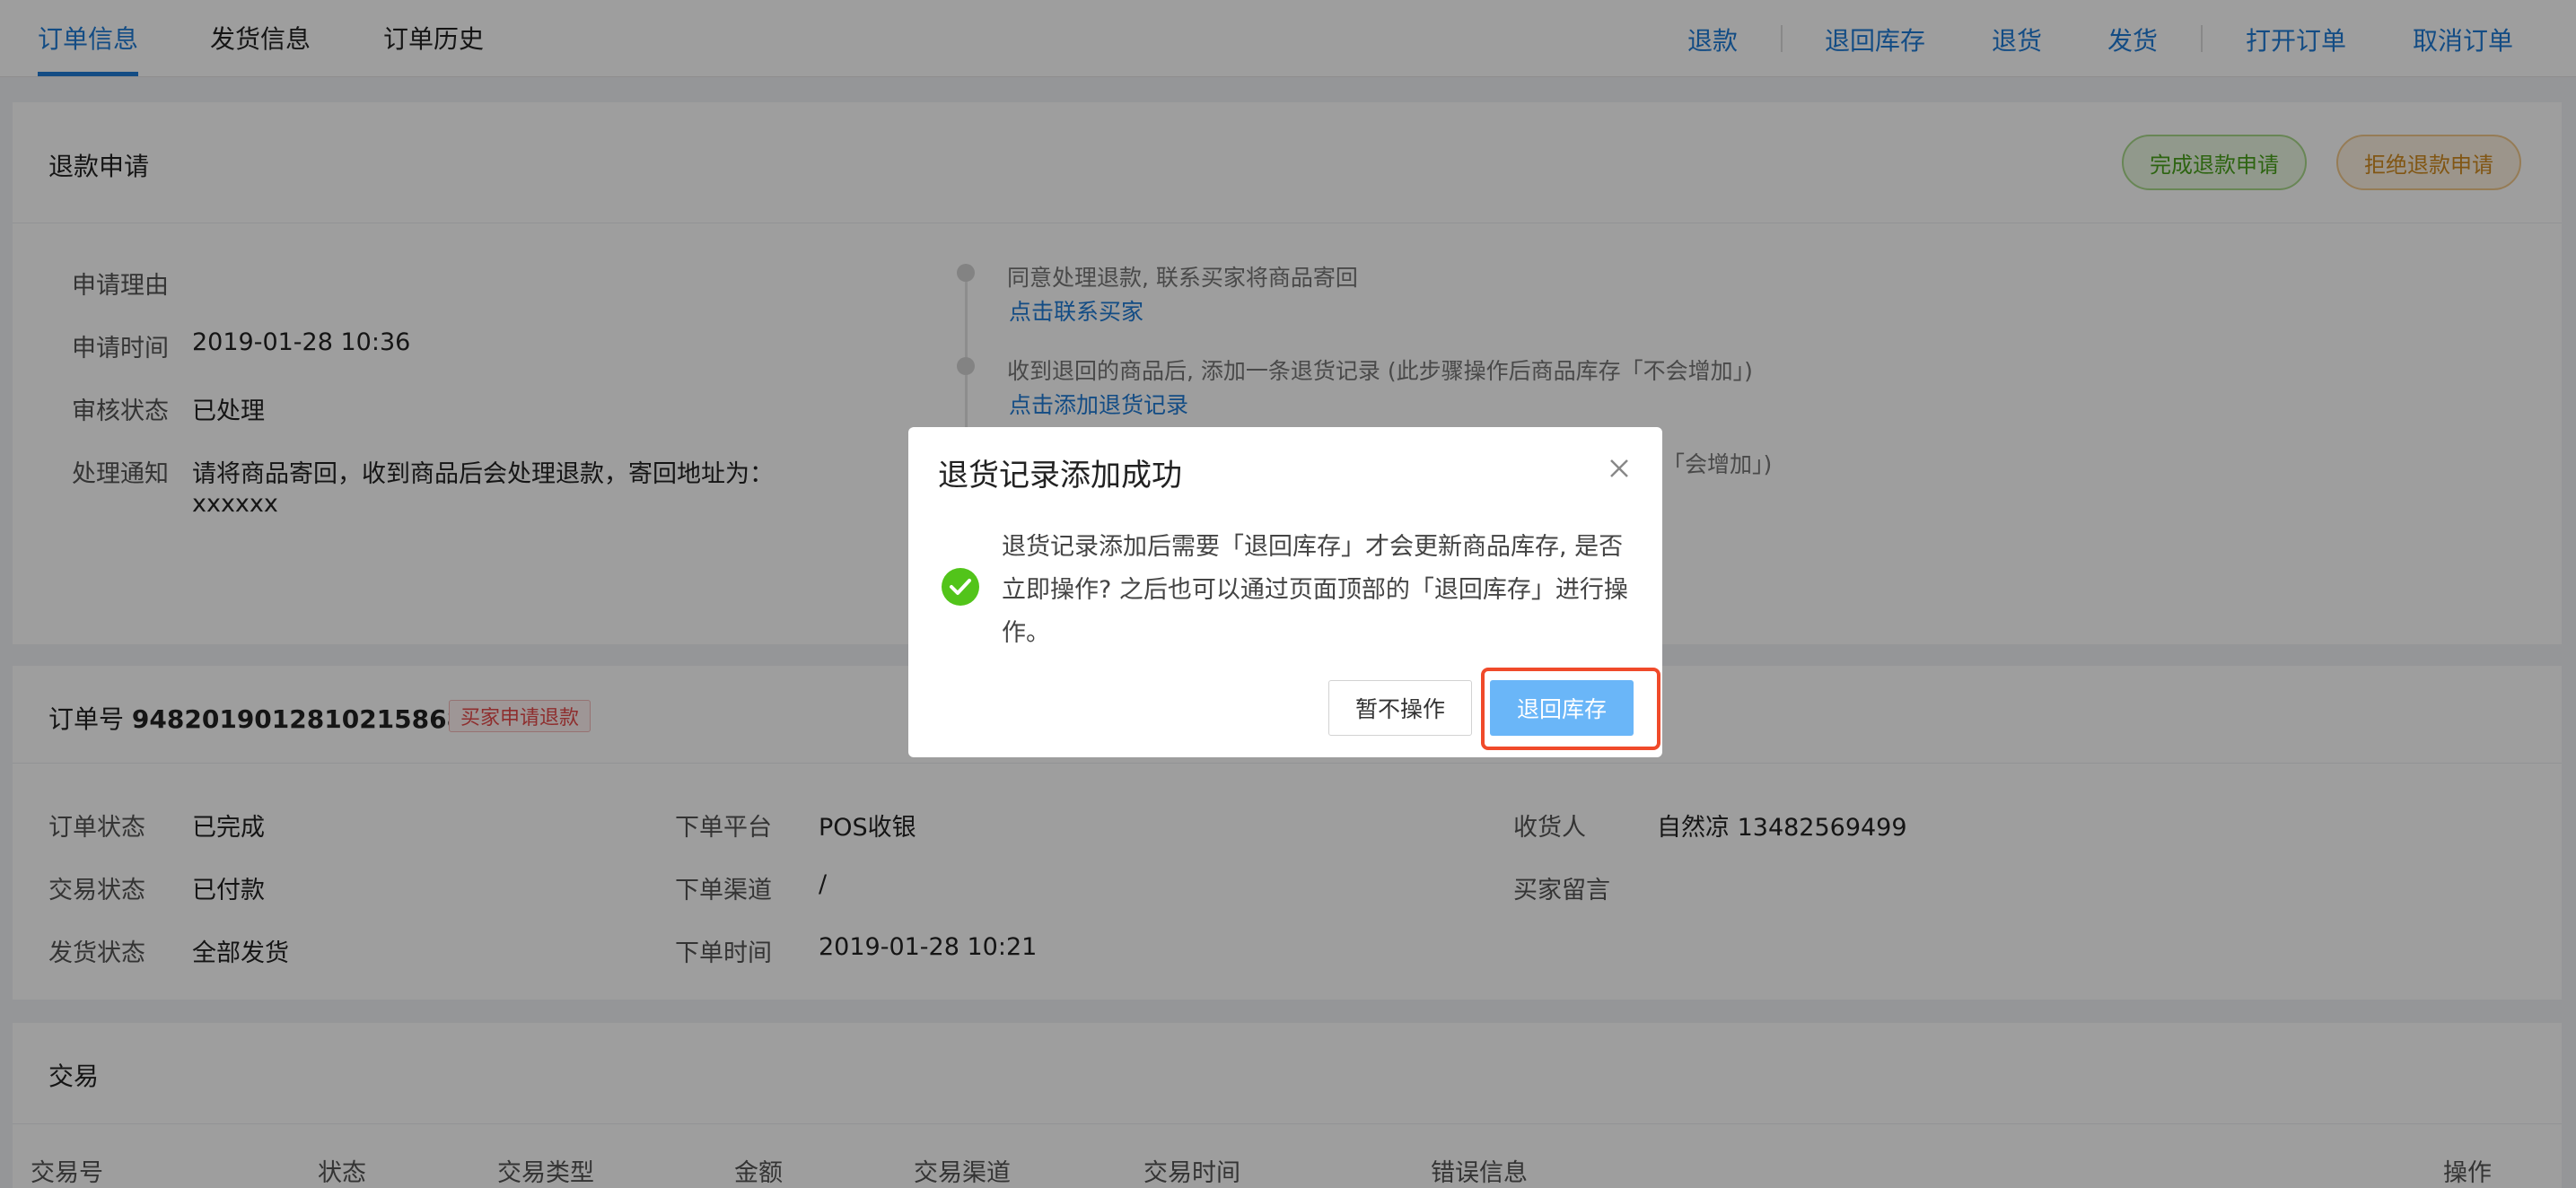 The height and width of the screenshot is (1188, 2576). Describe the element at coordinates (1400, 708) in the screenshot. I see `skip-button: 暂不操作` at that location.